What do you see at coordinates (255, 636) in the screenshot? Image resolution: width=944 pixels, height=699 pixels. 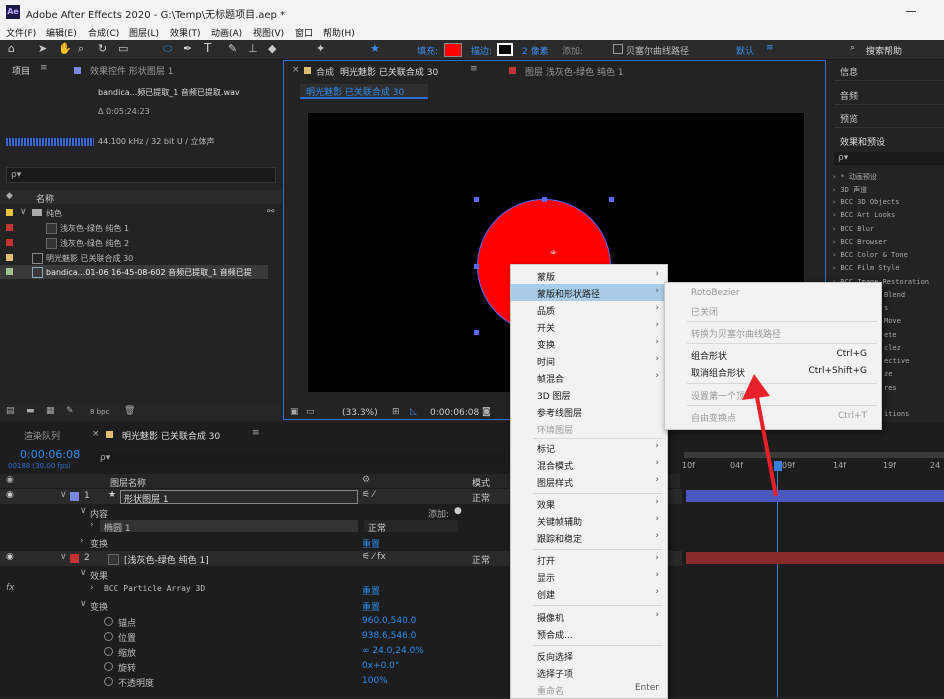 I see `property-row: 位置 938.6,546.0` at bounding box center [255, 636].